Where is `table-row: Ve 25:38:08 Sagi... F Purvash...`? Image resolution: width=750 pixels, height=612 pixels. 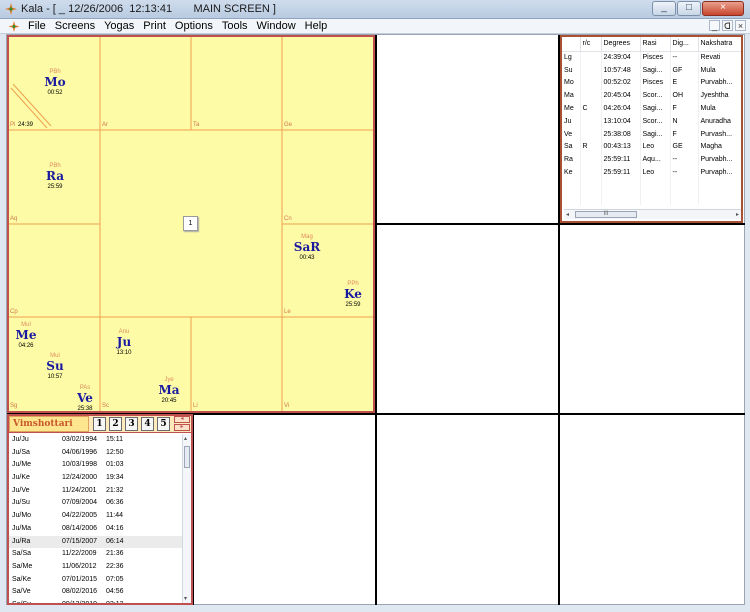
table-row: Ve 25:38:08 Sagi... F Purvash... is located at coordinates (651, 134).